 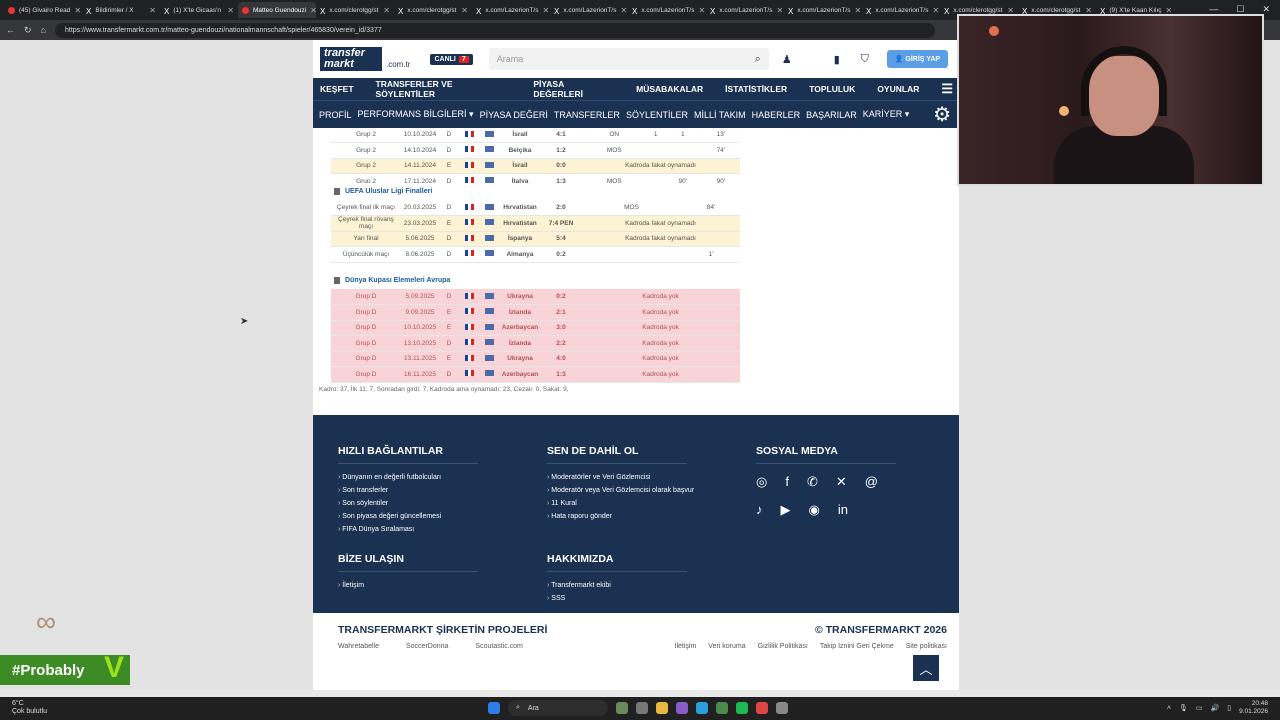 What do you see at coordinates (1183, 708) in the screenshot?
I see `mic-icon: 🎙` at bounding box center [1183, 708].